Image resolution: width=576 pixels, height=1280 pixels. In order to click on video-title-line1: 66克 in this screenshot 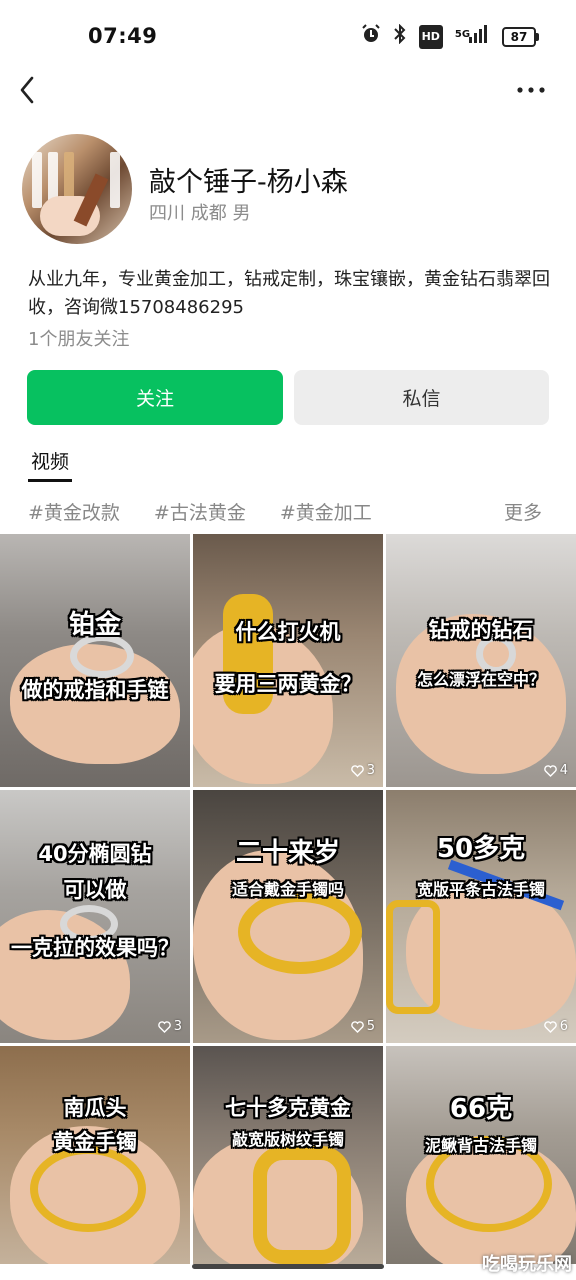, I will do `click(481, 1109)`.